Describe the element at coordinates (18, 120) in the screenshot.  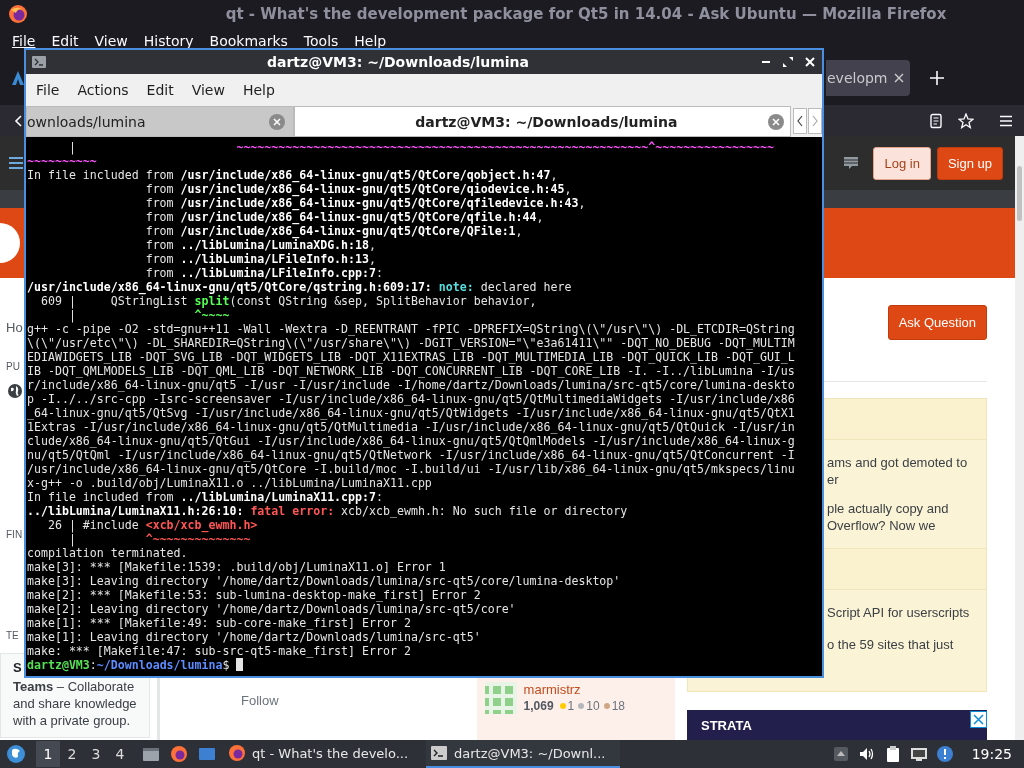
I see `back-icon` at that location.